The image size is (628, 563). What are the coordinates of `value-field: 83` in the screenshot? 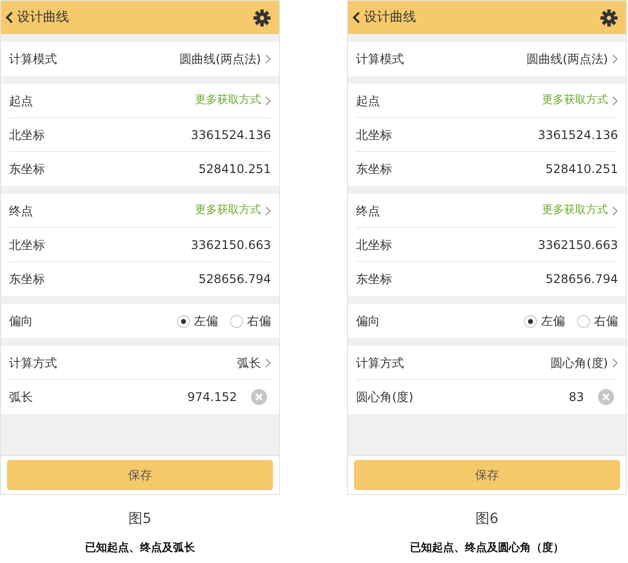 It's located at (524, 397).